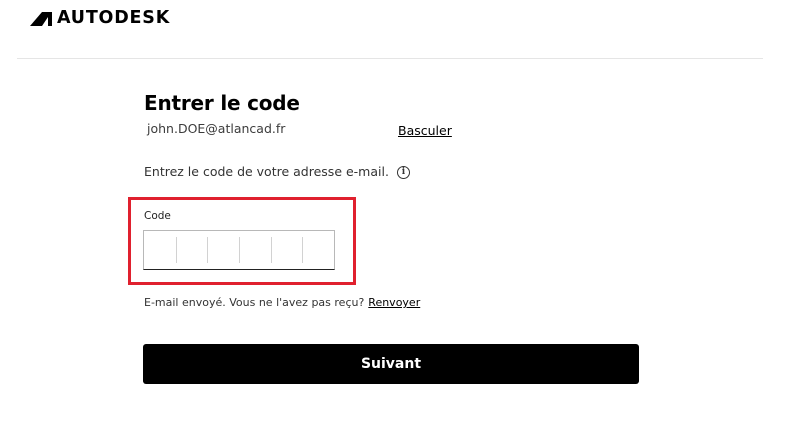 The image size is (787, 429). I want to click on instruction-text: Entrez le code de votre adresse e-mail., so click(266, 171).